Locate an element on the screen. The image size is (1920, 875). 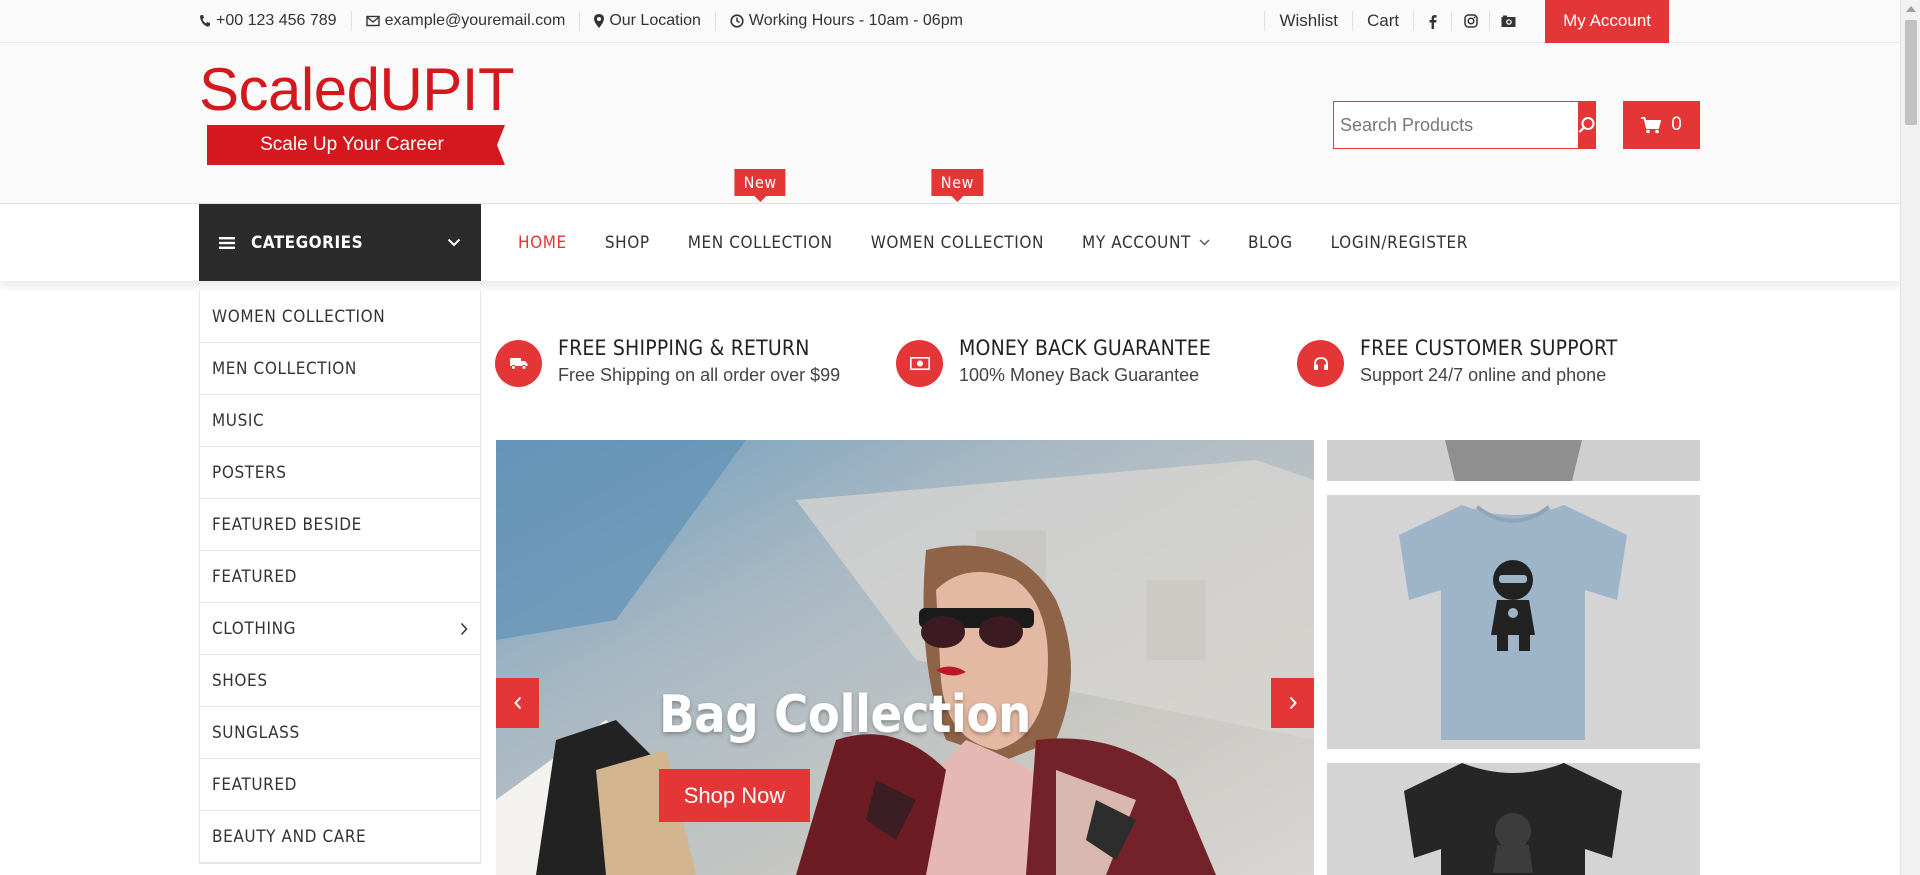
category-label: FEATURED BESIDE is located at coordinates (287, 524).